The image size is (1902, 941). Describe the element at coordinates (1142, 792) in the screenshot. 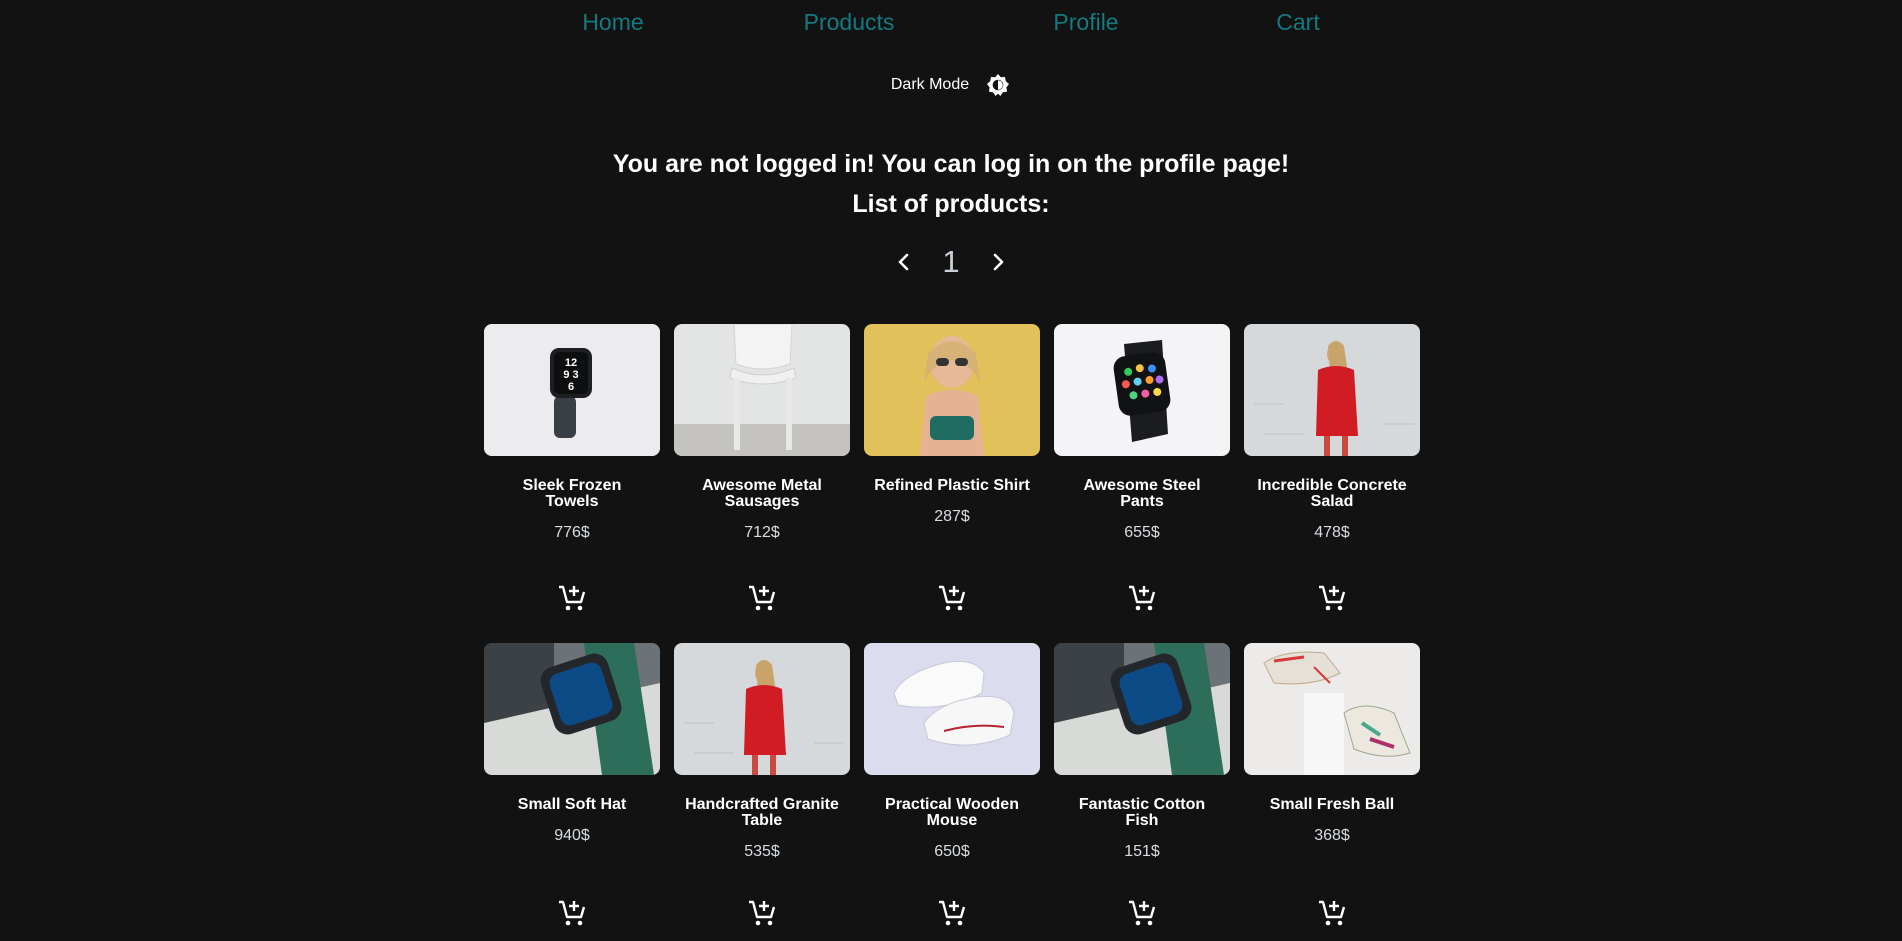

I see `product-card: Fantastic Cotton Fish 151$` at that location.